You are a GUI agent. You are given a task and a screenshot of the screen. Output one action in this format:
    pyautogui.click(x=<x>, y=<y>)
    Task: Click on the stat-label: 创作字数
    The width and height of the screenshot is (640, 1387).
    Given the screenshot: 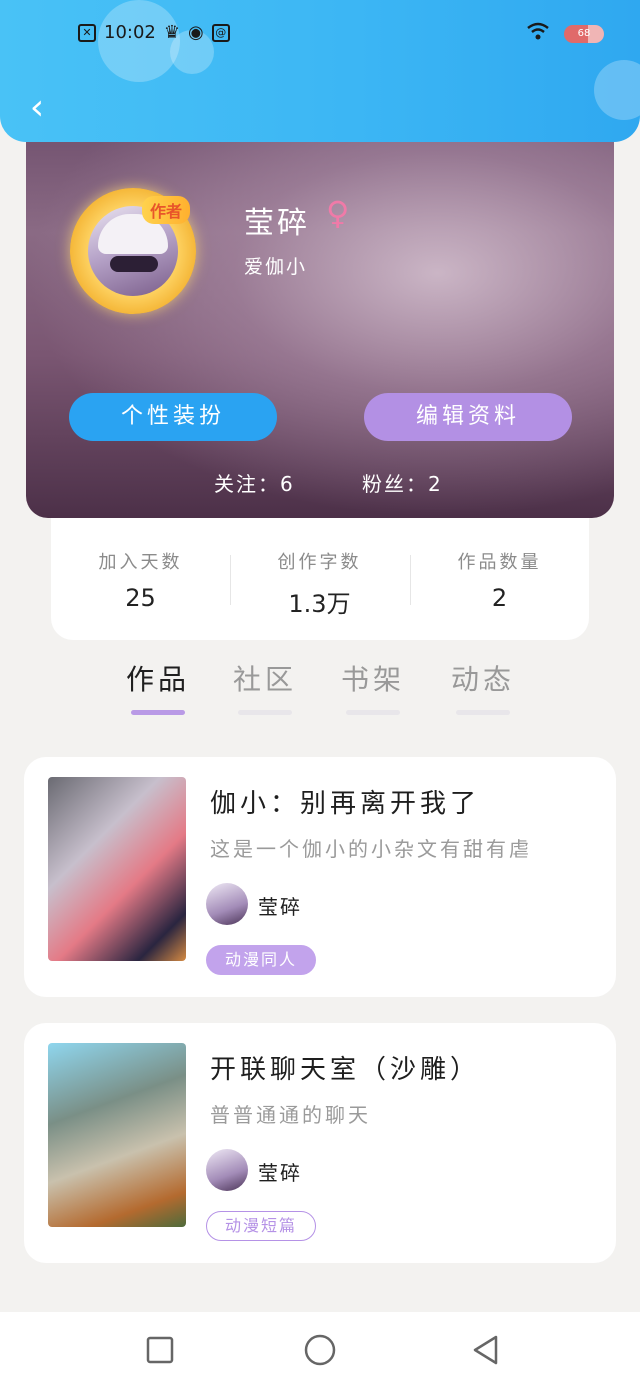 What is the action you would take?
    pyautogui.click(x=319, y=562)
    